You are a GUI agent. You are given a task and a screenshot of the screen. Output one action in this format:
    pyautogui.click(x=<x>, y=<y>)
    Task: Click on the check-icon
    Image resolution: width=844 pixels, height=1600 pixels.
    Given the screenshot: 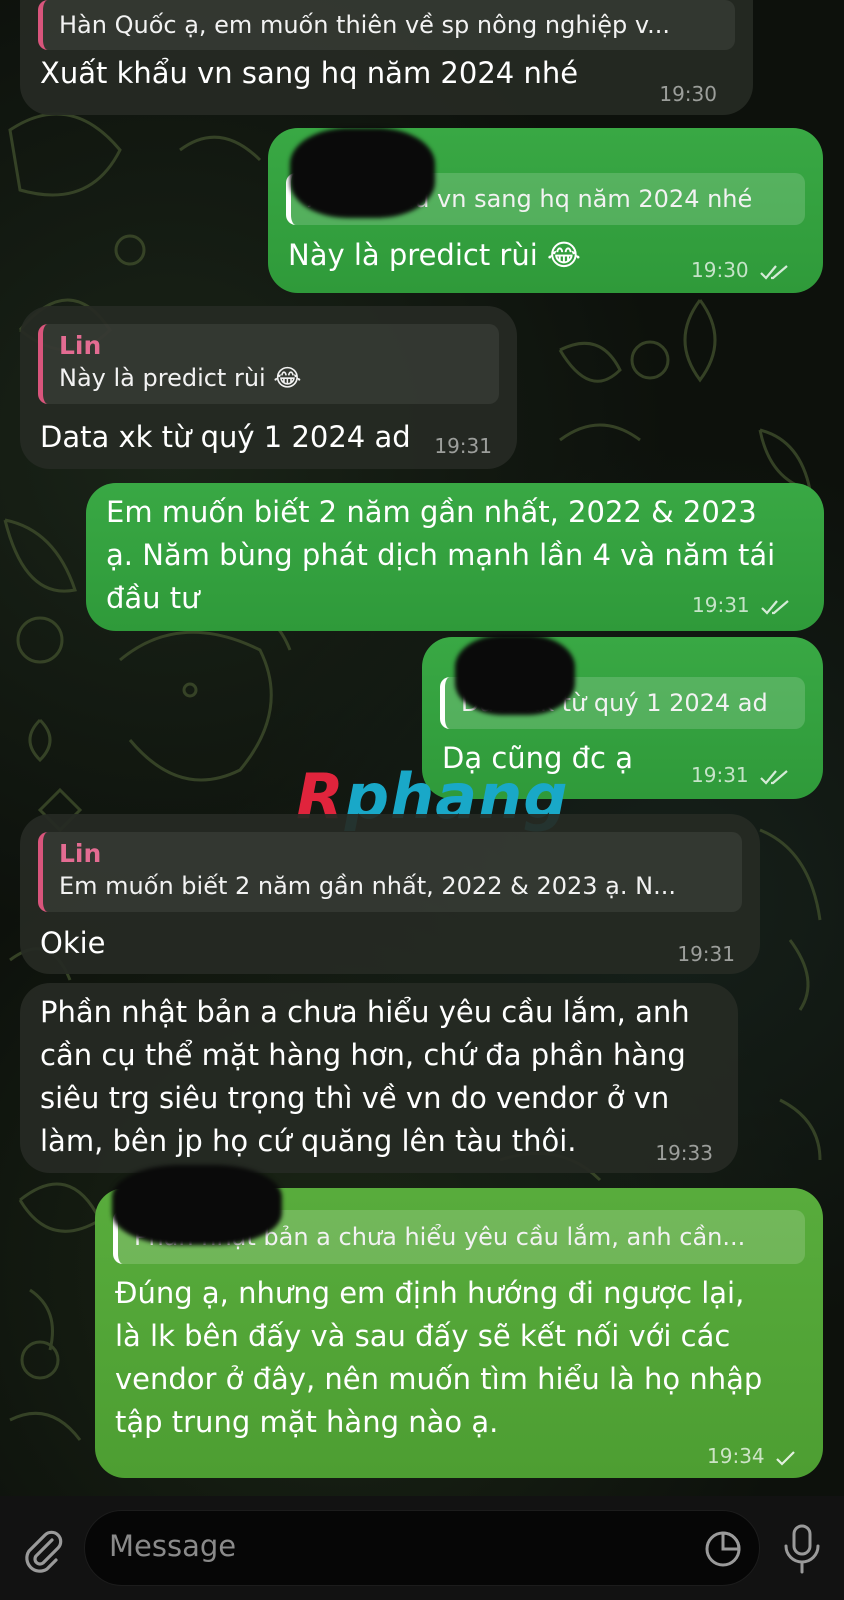 What is the action you would take?
    pyautogui.click(x=785, y=1458)
    